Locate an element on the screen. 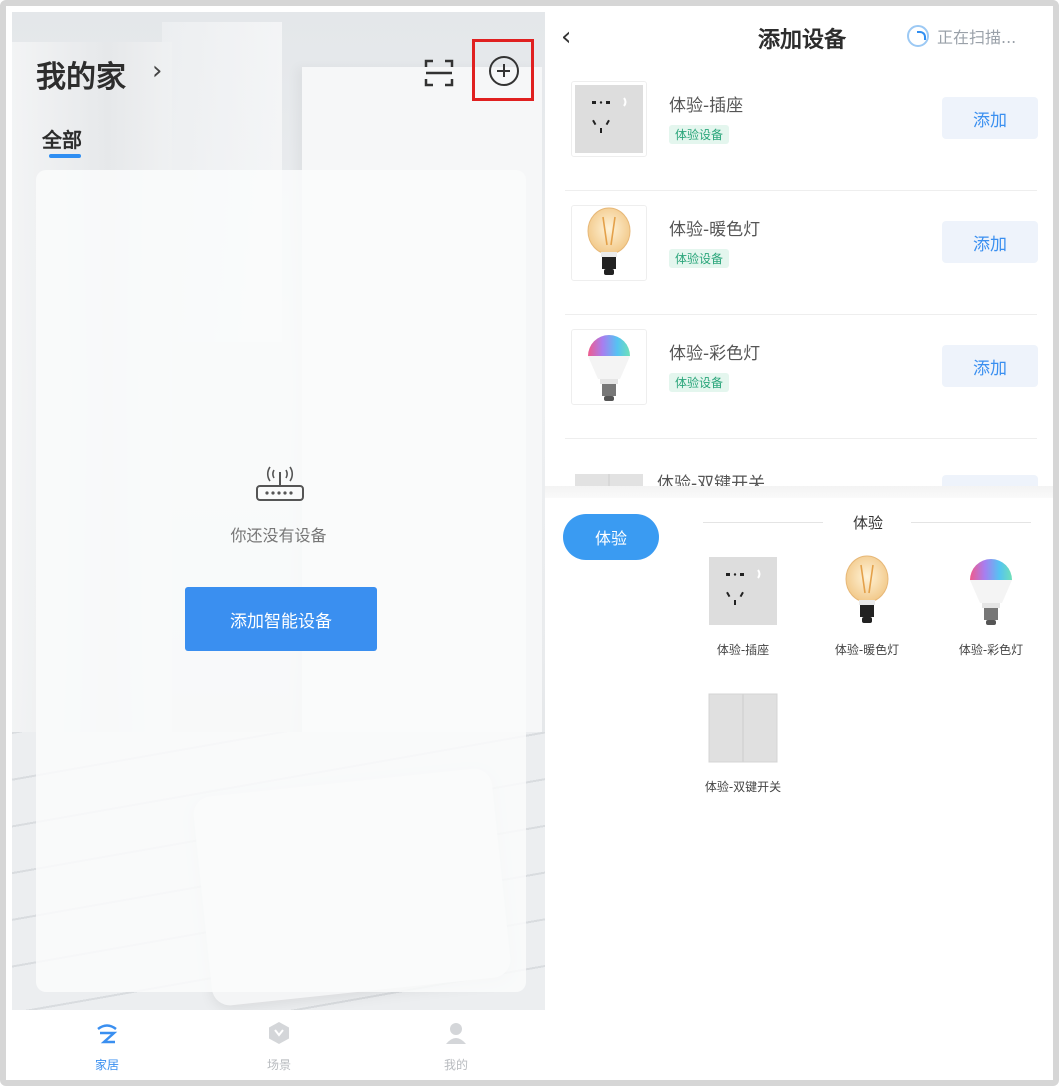 This screenshot has width=1059, height=1086. device-name: 体验-暖色灯 is located at coordinates (715, 230).